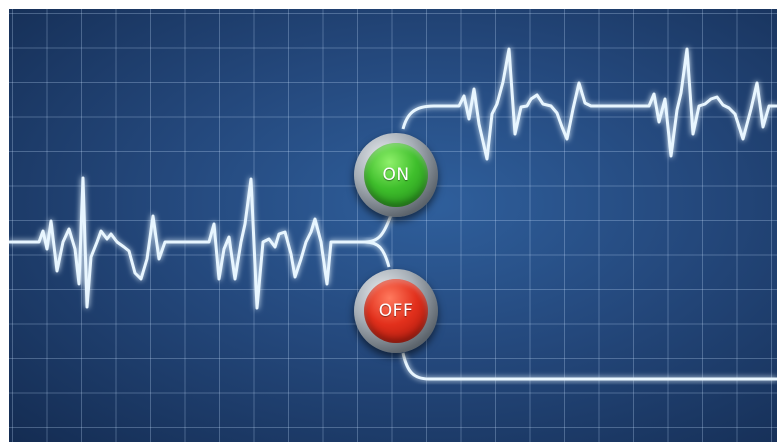  I want to click on off-button-label: OFF, so click(396, 311).